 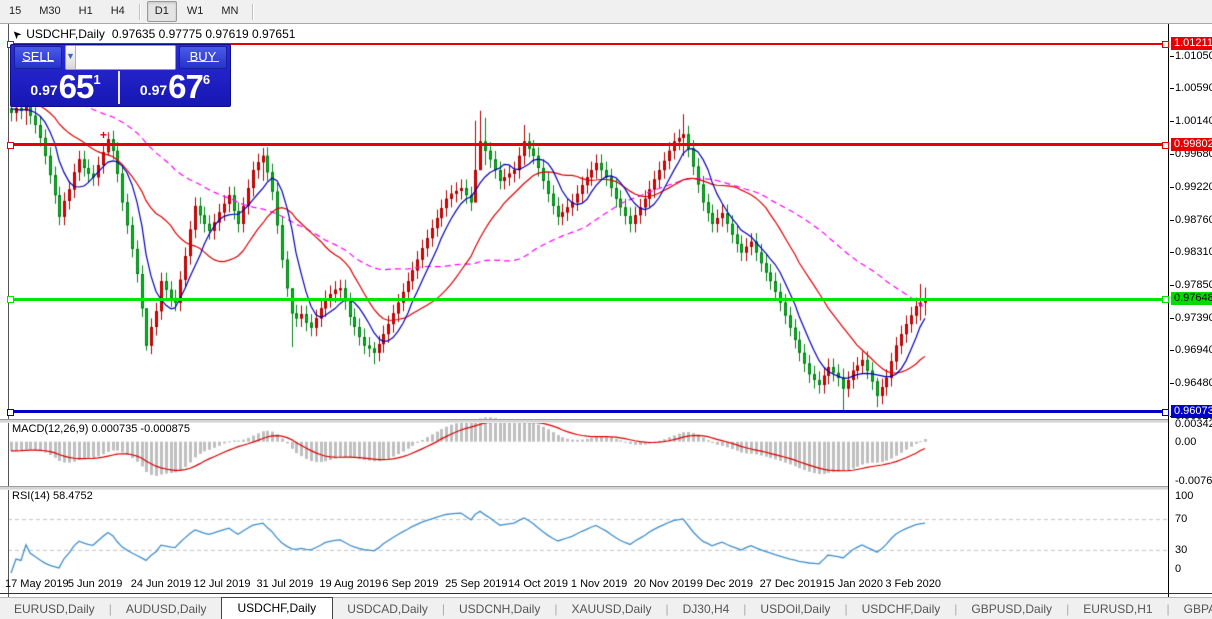 I want to click on chart-tab-eurusd-h1: EURUSD,H1, so click(x=1117, y=609).